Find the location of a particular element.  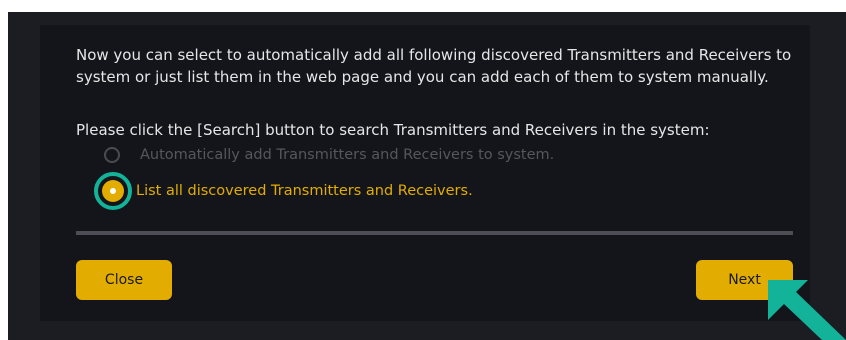

radio-selected-icon is located at coordinates (113, 191).